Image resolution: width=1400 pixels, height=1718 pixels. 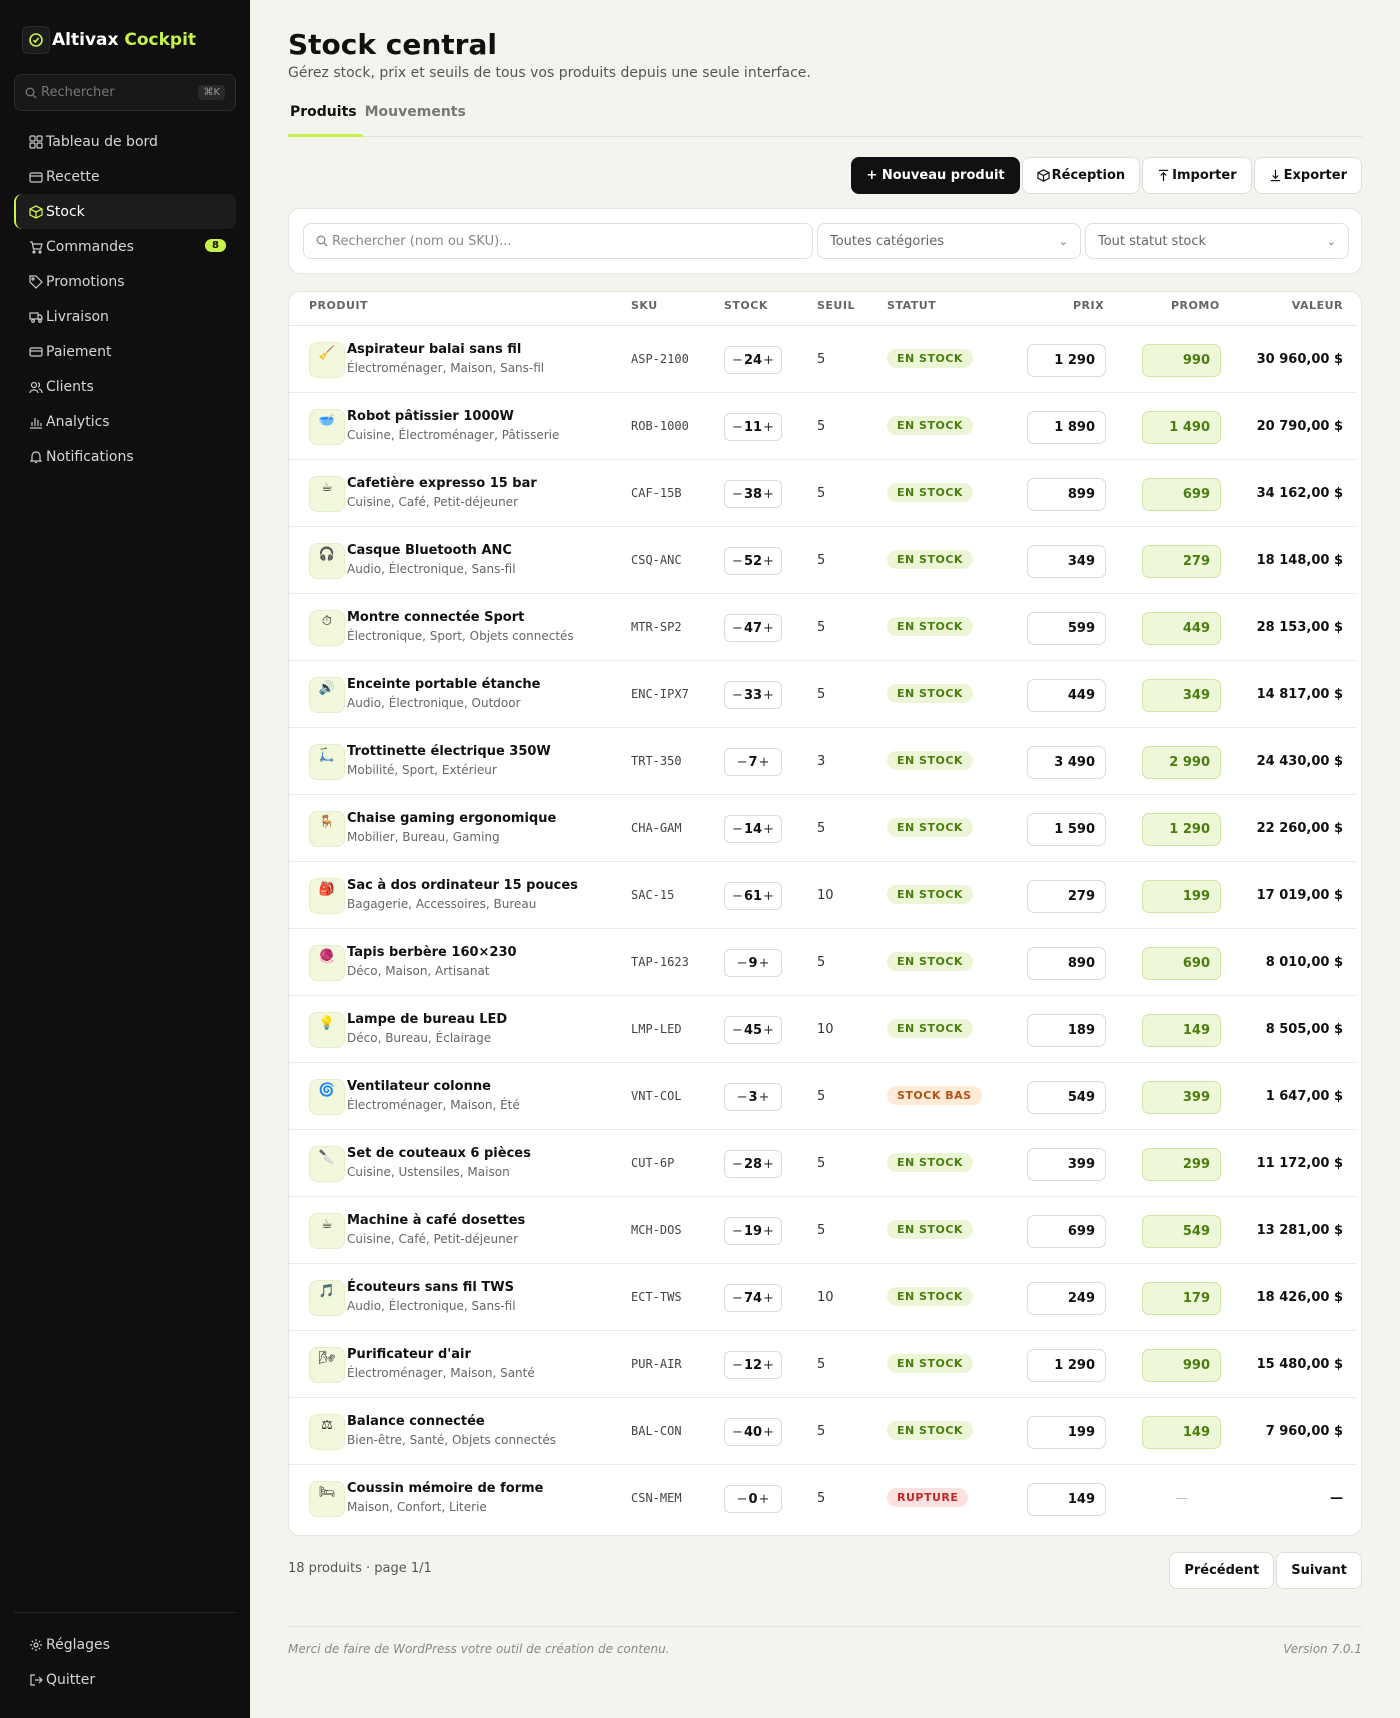 I want to click on sidebar-item-reglages: Réglages, so click(x=125, y=1644).